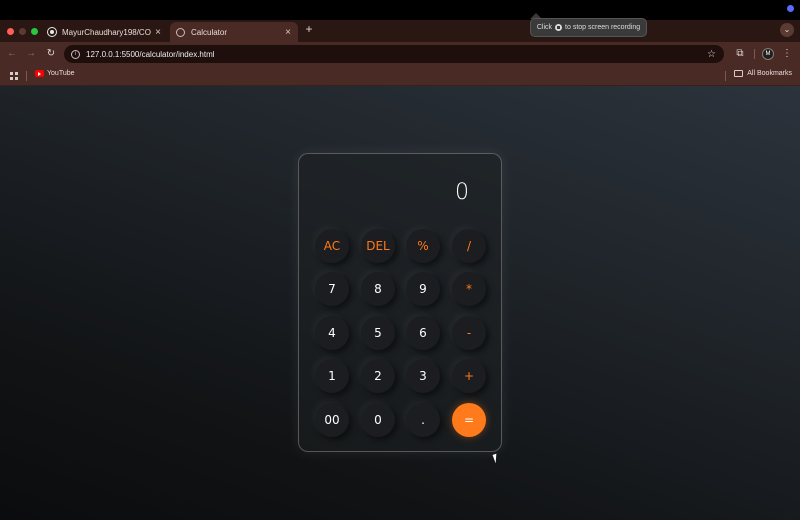  I want to click on tooltip-text-after: to stop screen recording, so click(603, 27).